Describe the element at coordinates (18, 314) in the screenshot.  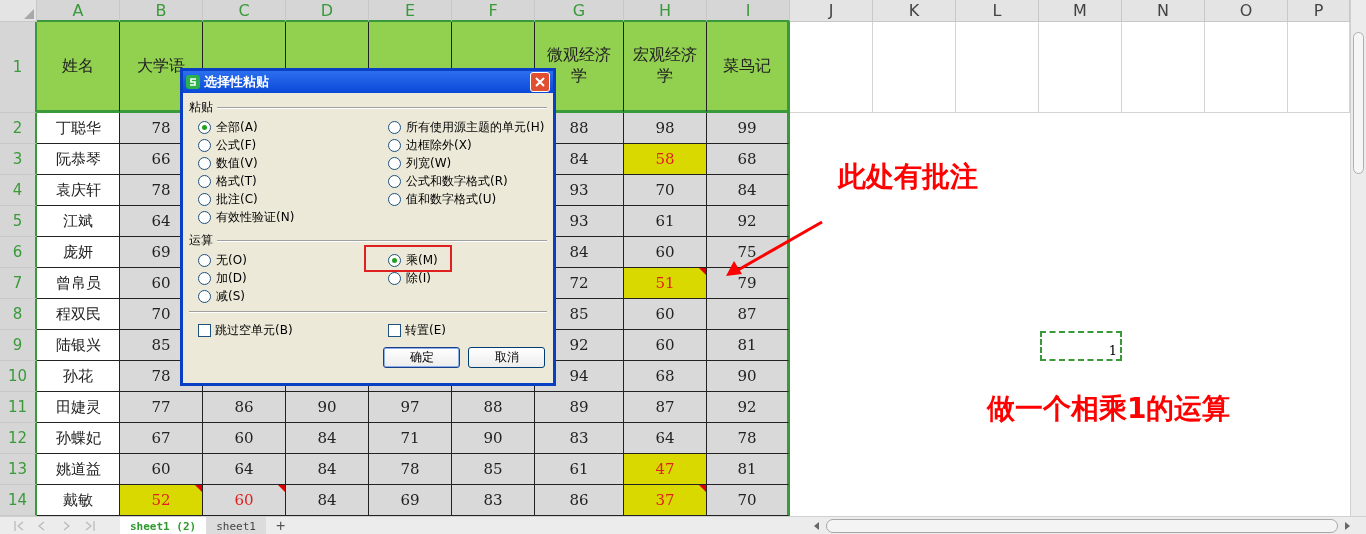
I see `row-header: 8` at that location.